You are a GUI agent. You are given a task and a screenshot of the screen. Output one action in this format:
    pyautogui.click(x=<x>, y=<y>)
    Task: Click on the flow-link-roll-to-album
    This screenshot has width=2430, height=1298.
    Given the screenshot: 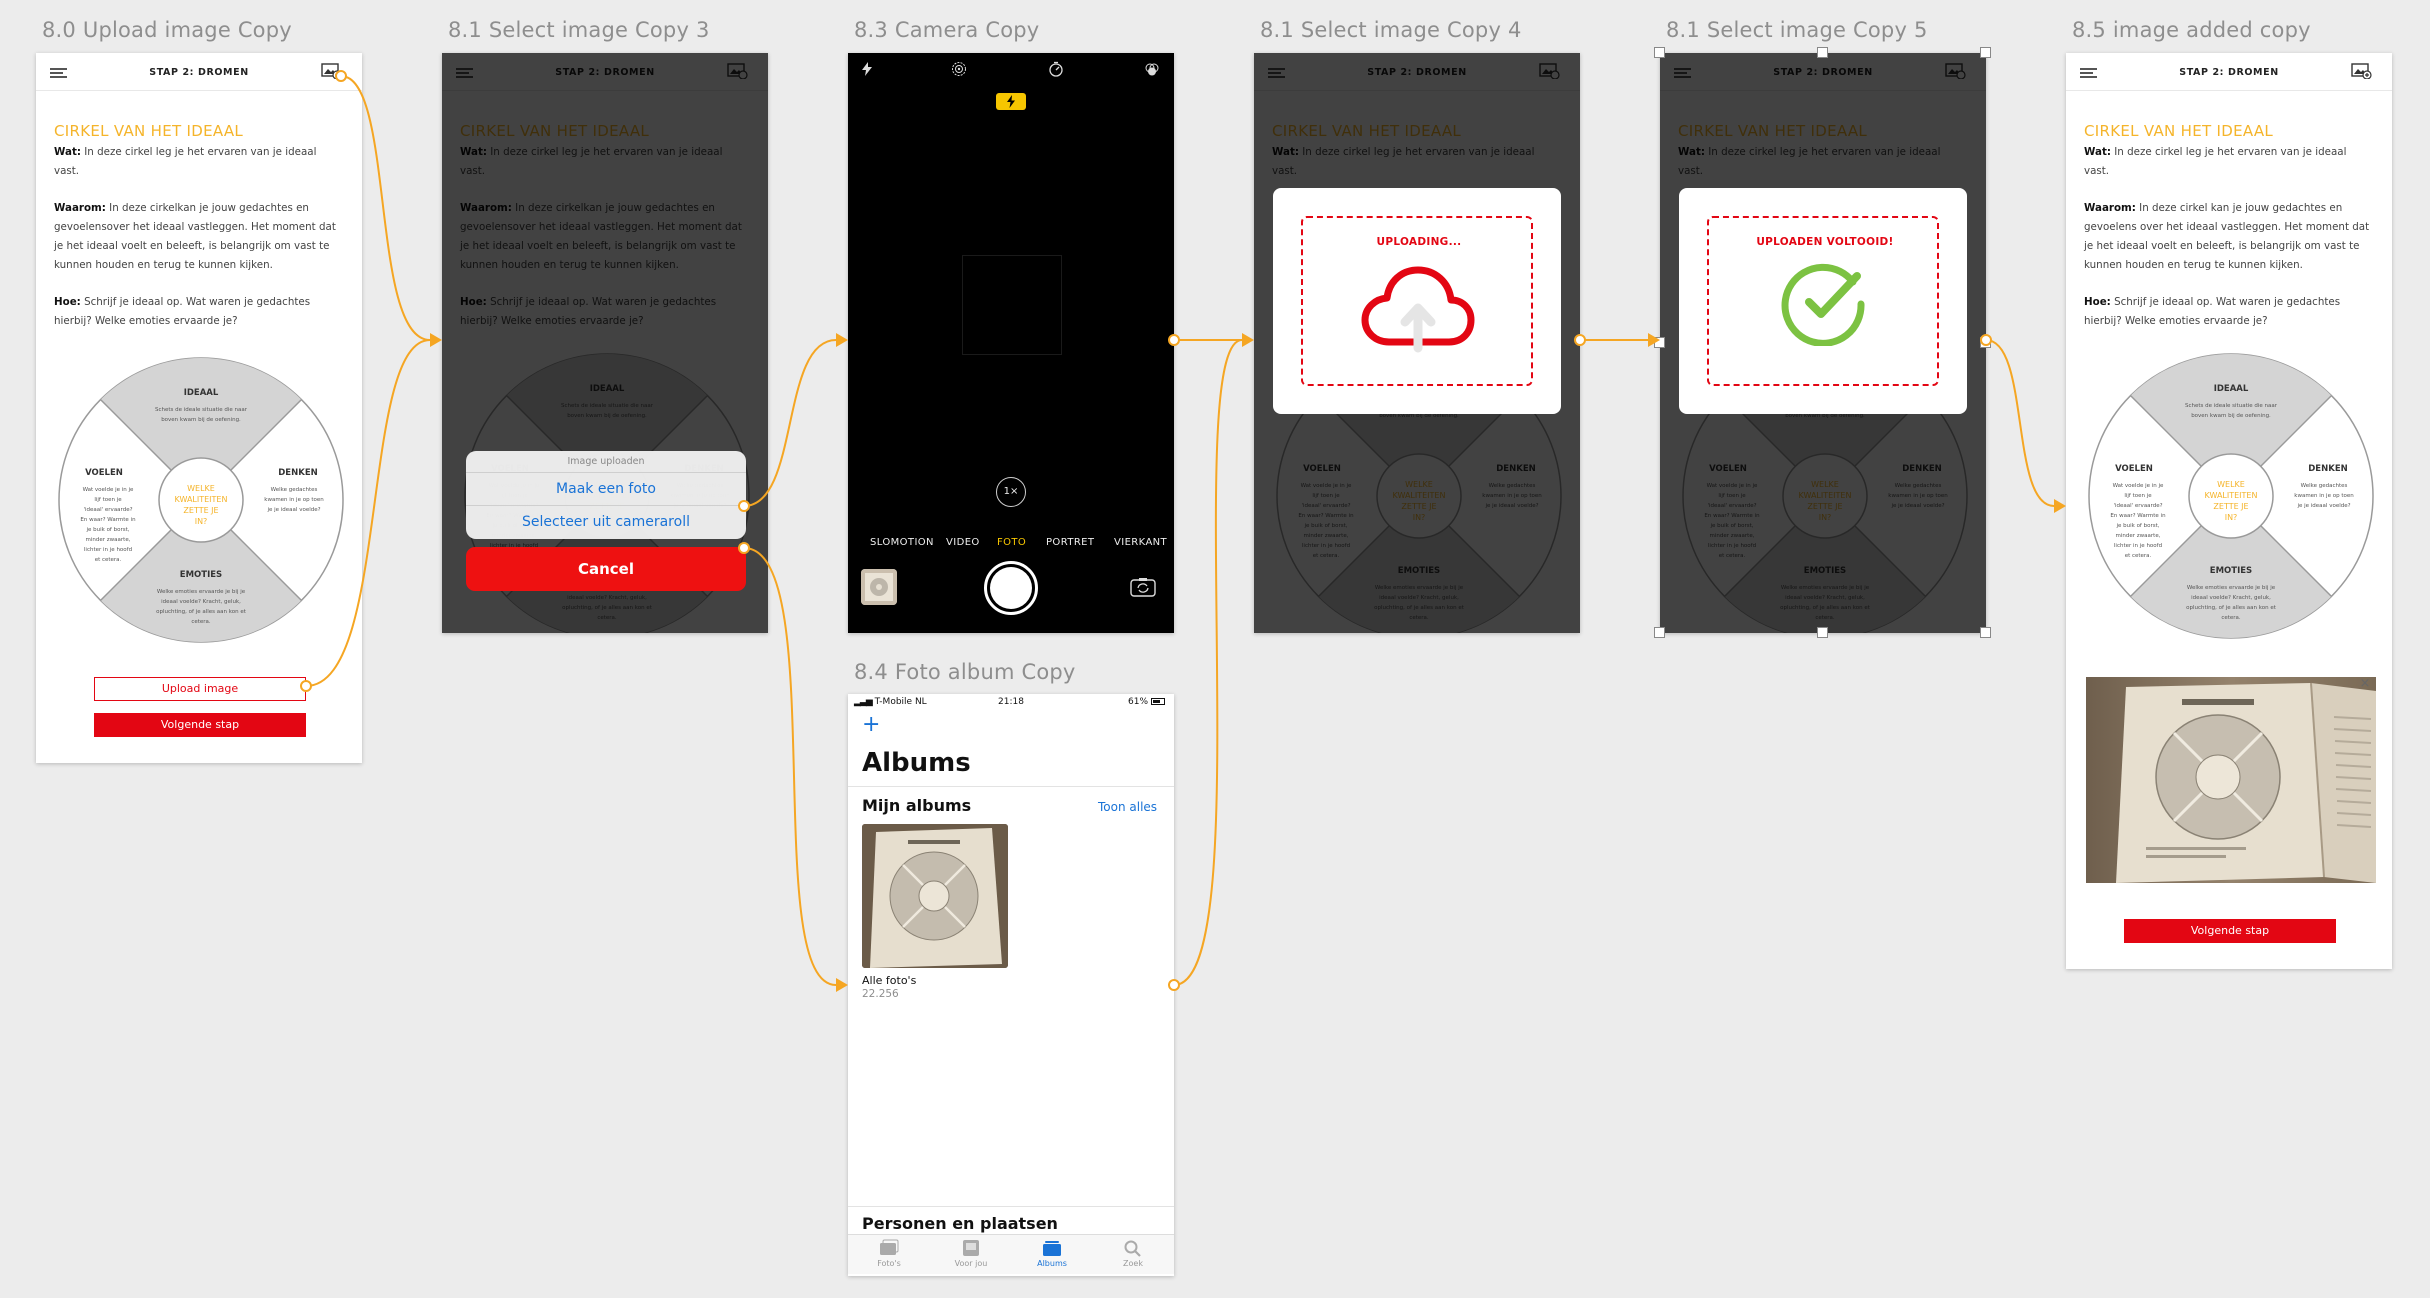 What is the action you would take?
    pyautogui.click(x=790, y=766)
    